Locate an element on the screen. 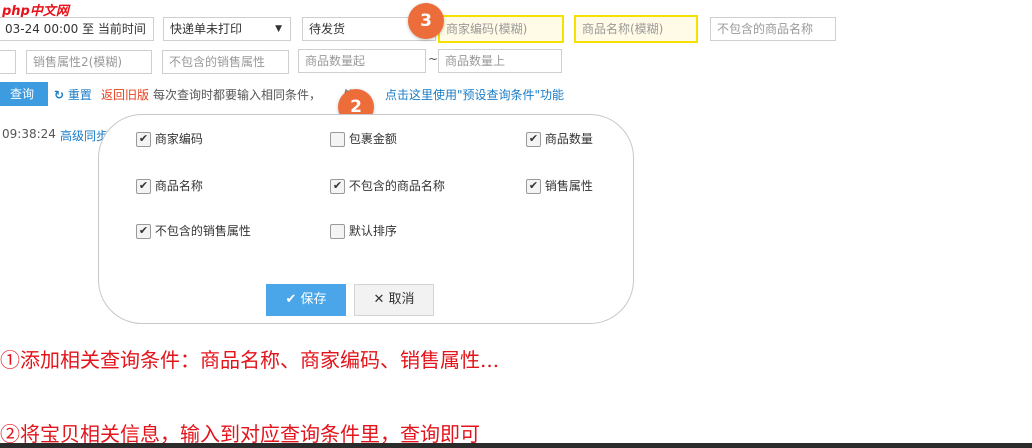  excluded-product-name-input: 不包含的商品名称 is located at coordinates (773, 29).